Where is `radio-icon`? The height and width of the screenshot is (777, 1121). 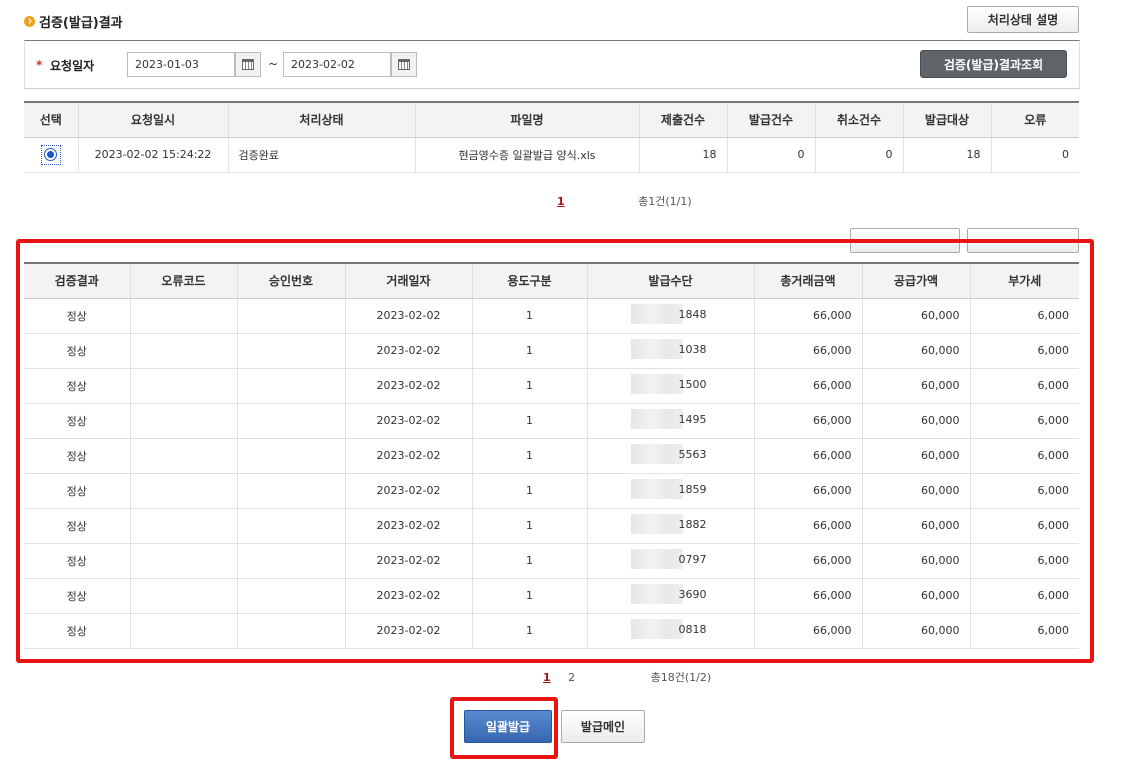
radio-icon is located at coordinates (51, 154).